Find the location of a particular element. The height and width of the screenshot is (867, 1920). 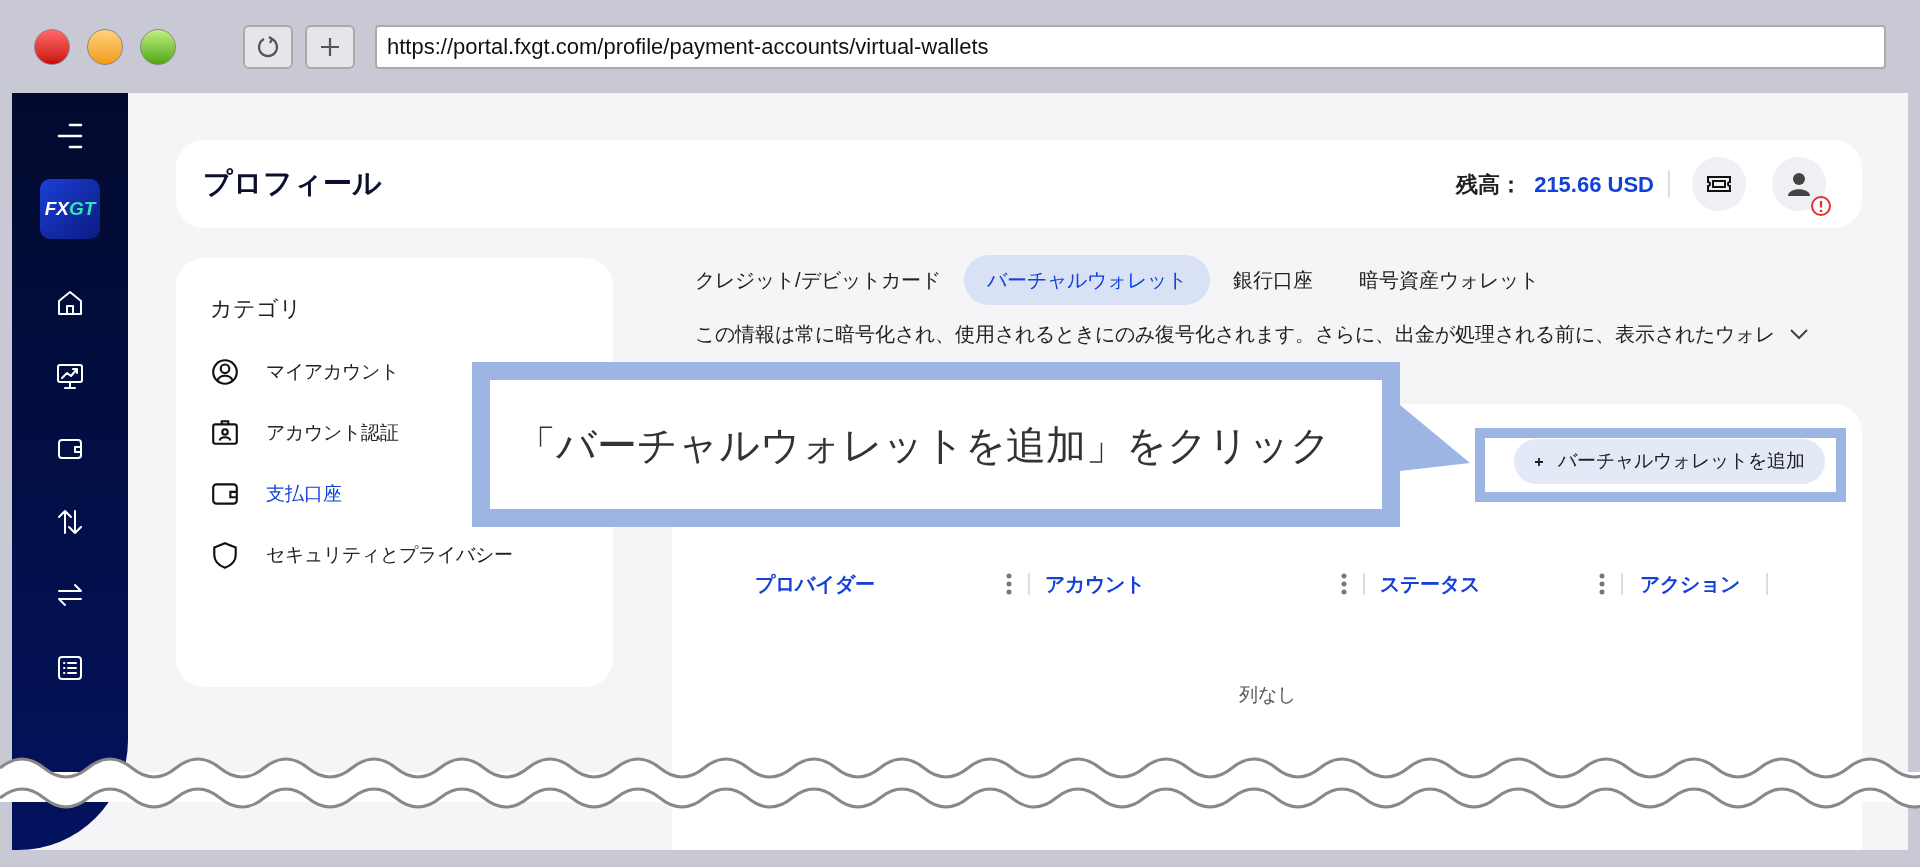

info-text: この情報は常に暗号化され、使用されるときにのみ復号化されます。さらに、出金が処理される前に、表示されたウォレ is located at coordinates (1235, 334).